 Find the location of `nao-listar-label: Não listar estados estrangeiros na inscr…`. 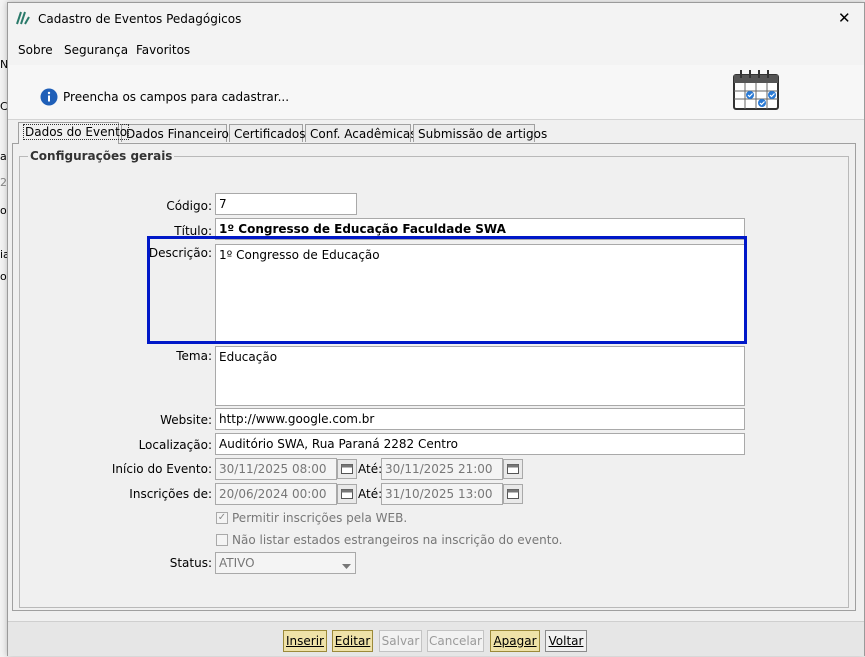

nao-listar-label: Não listar estados estrangeiros na inscr… is located at coordinates (397, 540).